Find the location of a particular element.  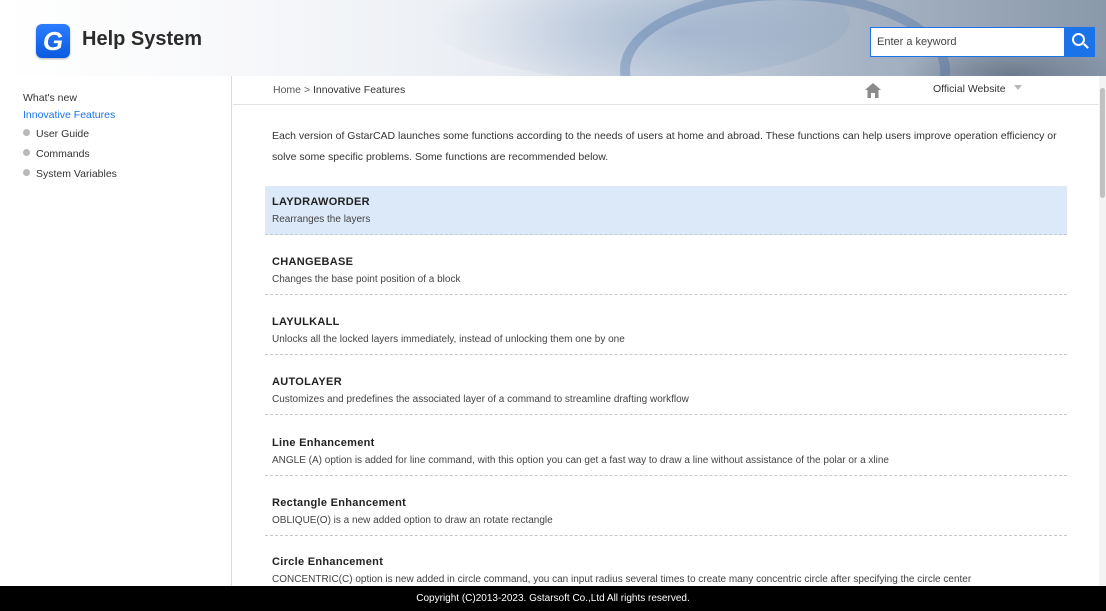

feature-title: Rectangle Enhancement is located at coordinates (339, 503).